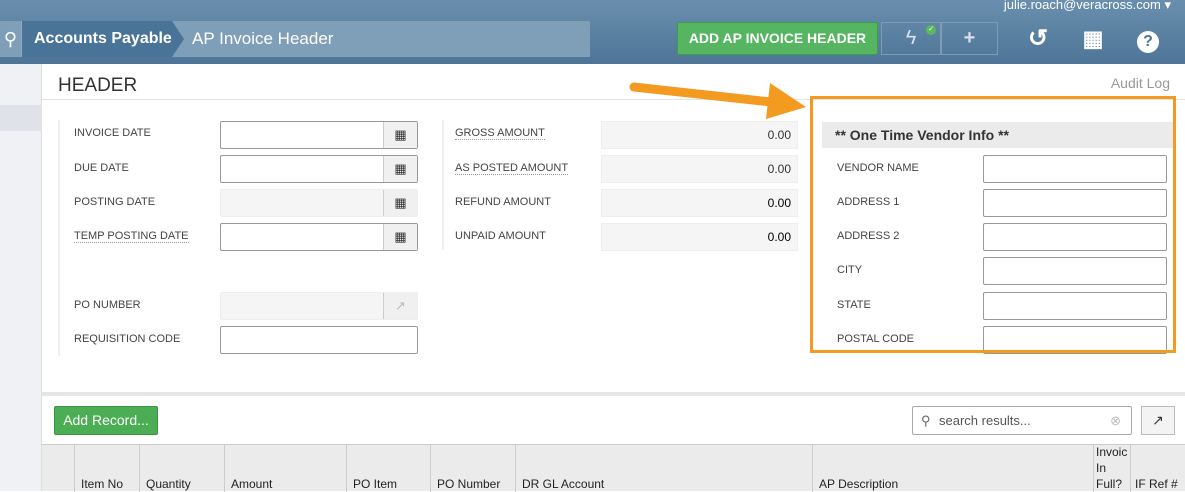  What do you see at coordinates (1140, 83) in the screenshot?
I see `audit-log-link: Audit Log` at bounding box center [1140, 83].